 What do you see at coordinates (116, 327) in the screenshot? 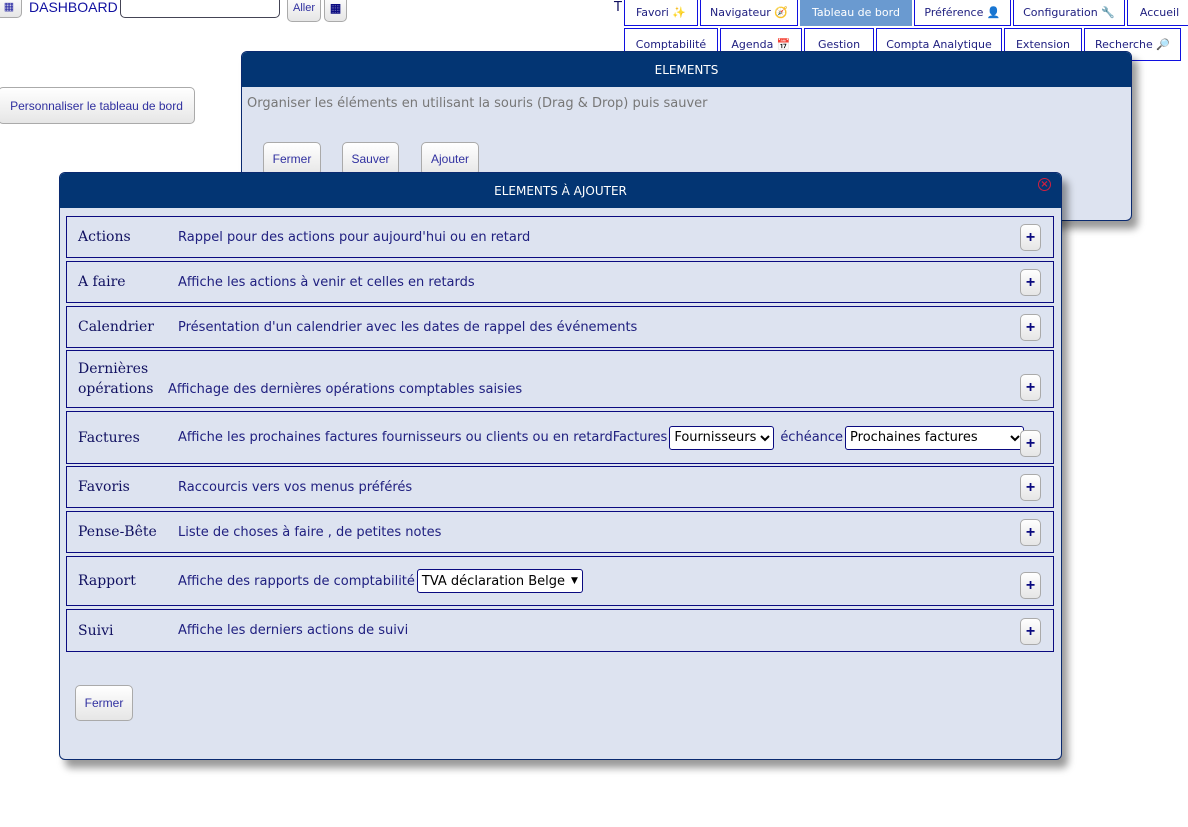
I see `element-name: Calendrier` at bounding box center [116, 327].